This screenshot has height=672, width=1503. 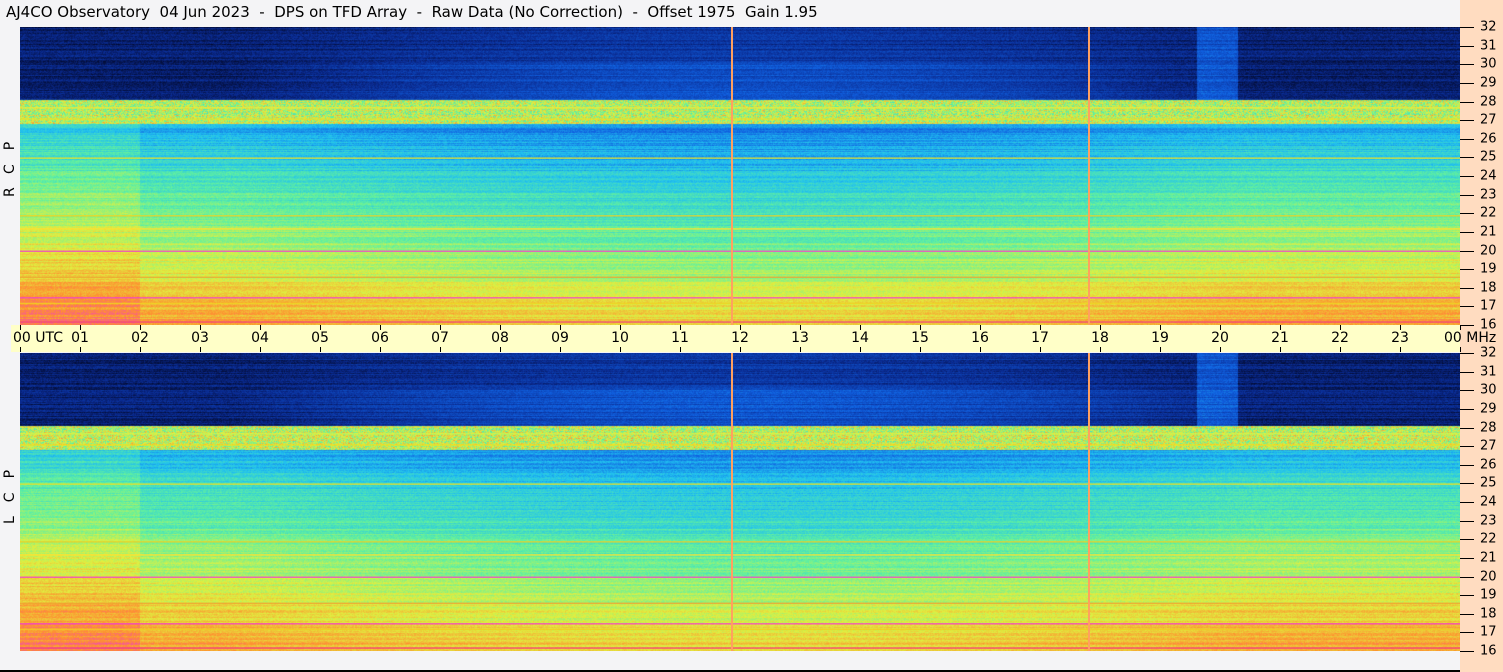 What do you see at coordinates (1488, 325) in the screenshot?
I see `freq-tick-label: 16` at bounding box center [1488, 325].